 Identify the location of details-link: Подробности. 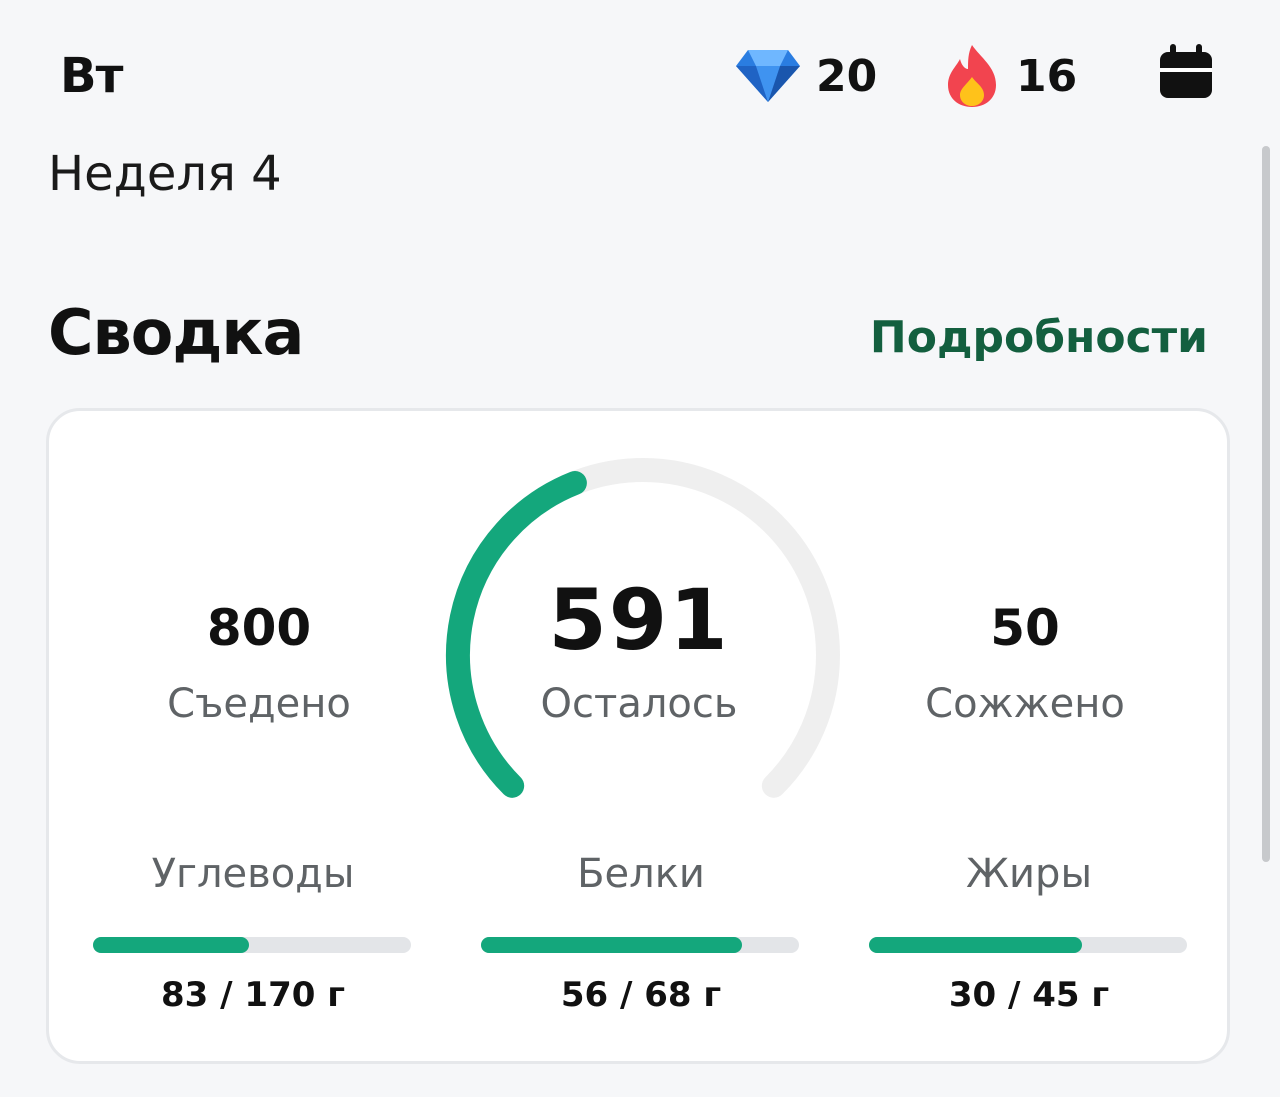
(1039, 337).